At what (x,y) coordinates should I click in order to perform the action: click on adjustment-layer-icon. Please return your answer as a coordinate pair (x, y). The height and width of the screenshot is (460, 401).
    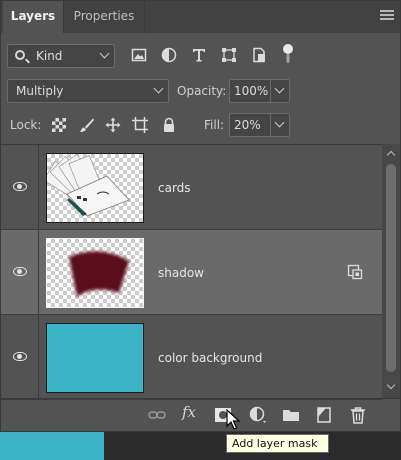
    Looking at the image, I should click on (258, 415).